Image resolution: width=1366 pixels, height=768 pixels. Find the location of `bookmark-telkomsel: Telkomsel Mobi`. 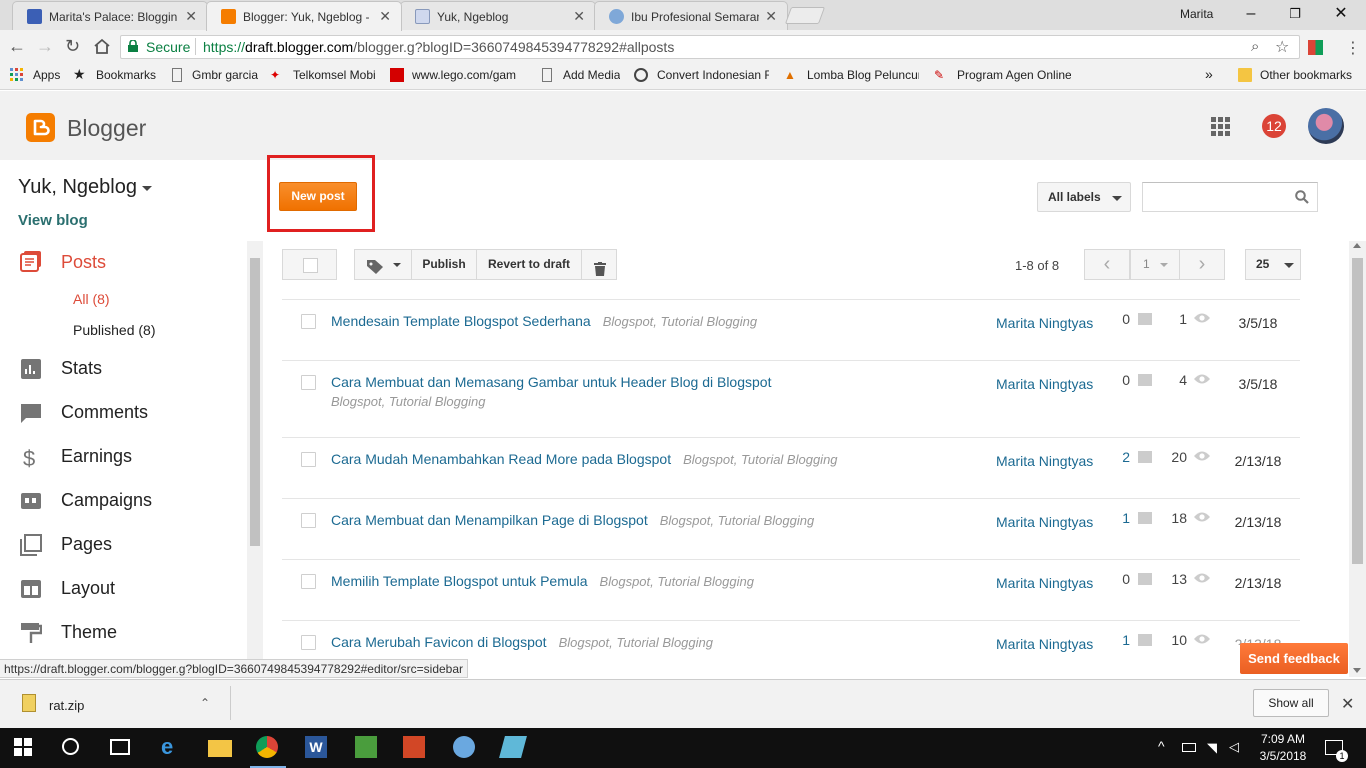

bookmark-telkomsel: Telkomsel Mobi is located at coordinates (334, 75).